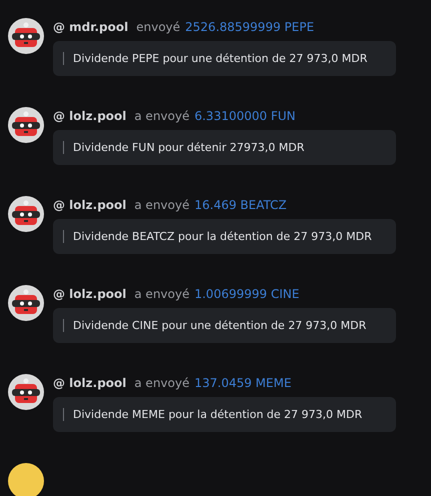 Image resolution: width=431 pixels, height=496 pixels. I want to click on dividend-note: Dividende BEATCZ pour la détention de 27 973,0 MDR, so click(217, 236).